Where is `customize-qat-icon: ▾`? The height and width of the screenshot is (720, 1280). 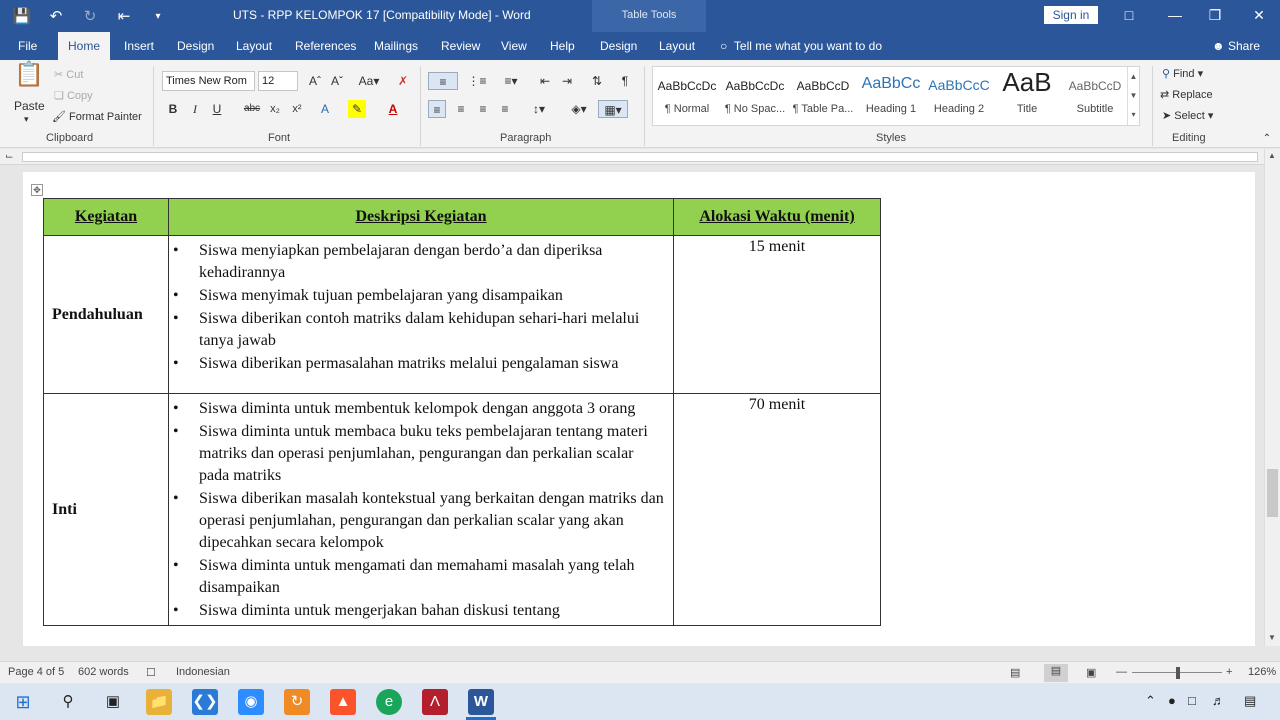
customize-qat-icon: ▾ is located at coordinates (158, 16).